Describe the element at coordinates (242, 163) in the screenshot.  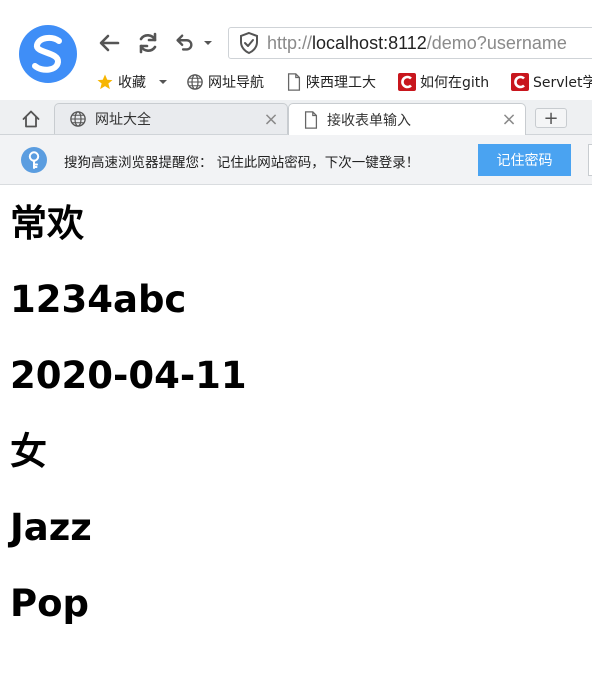
I see `notification-message: 搜狗高速浏览器提醒您： 记住此网站密码，下次一键登录！` at that location.